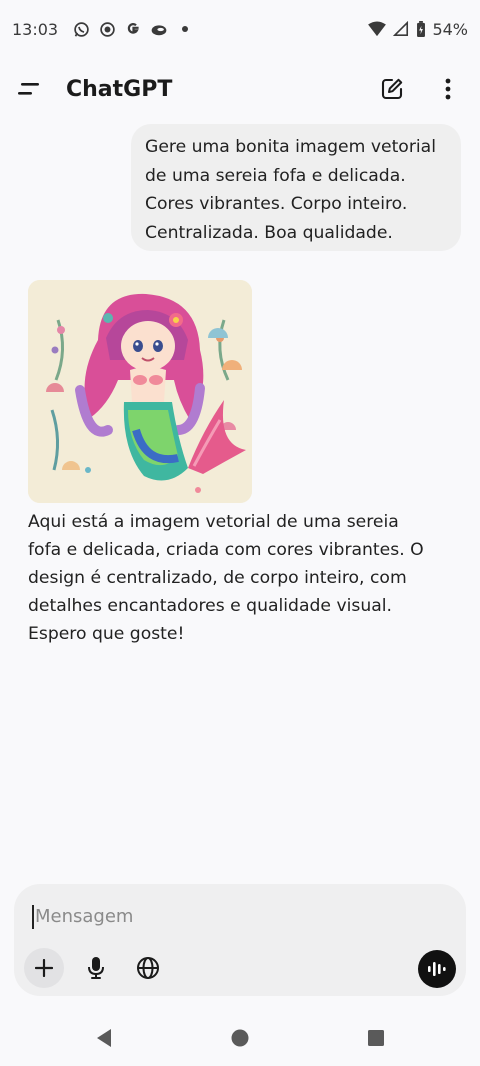 The image size is (480, 1066). What do you see at coordinates (420, 89) in the screenshot?
I see `header-actions` at bounding box center [420, 89].